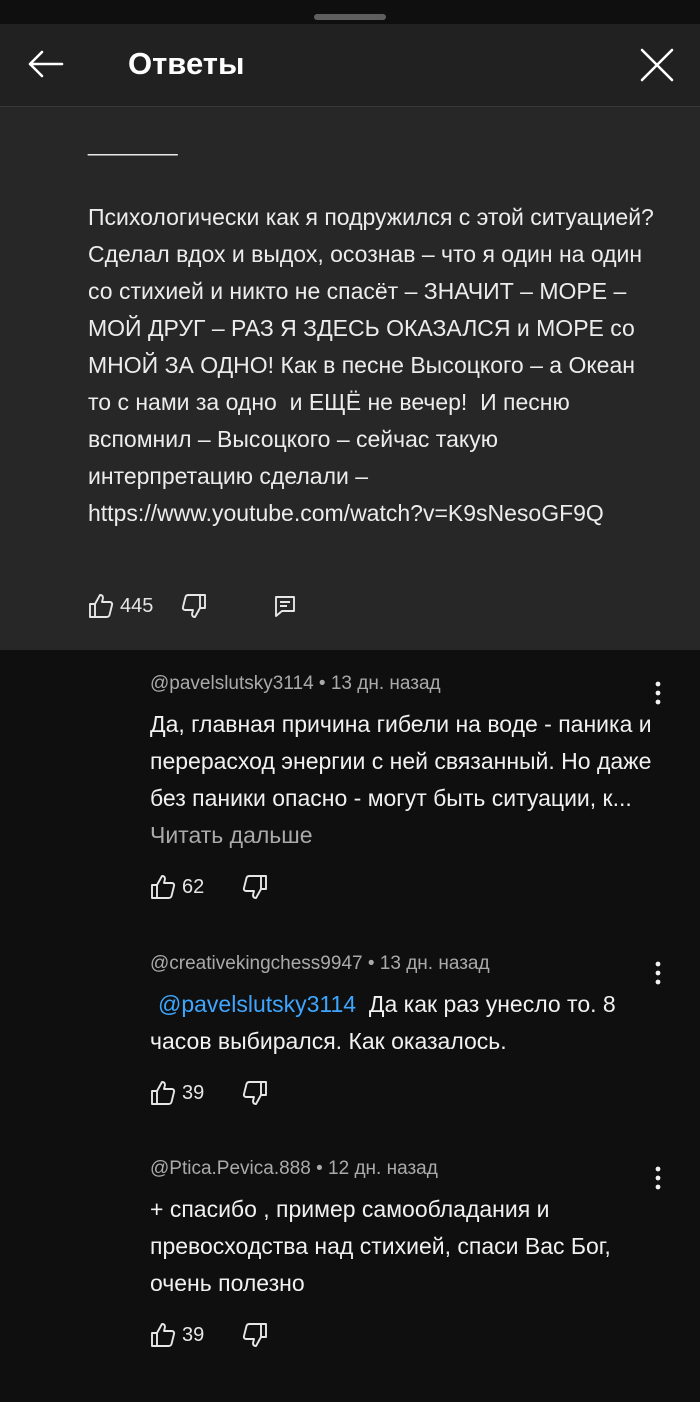  Describe the element at coordinates (232, 683) in the screenshot. I see `author-handle: @pavelslutsky3114` at that location.